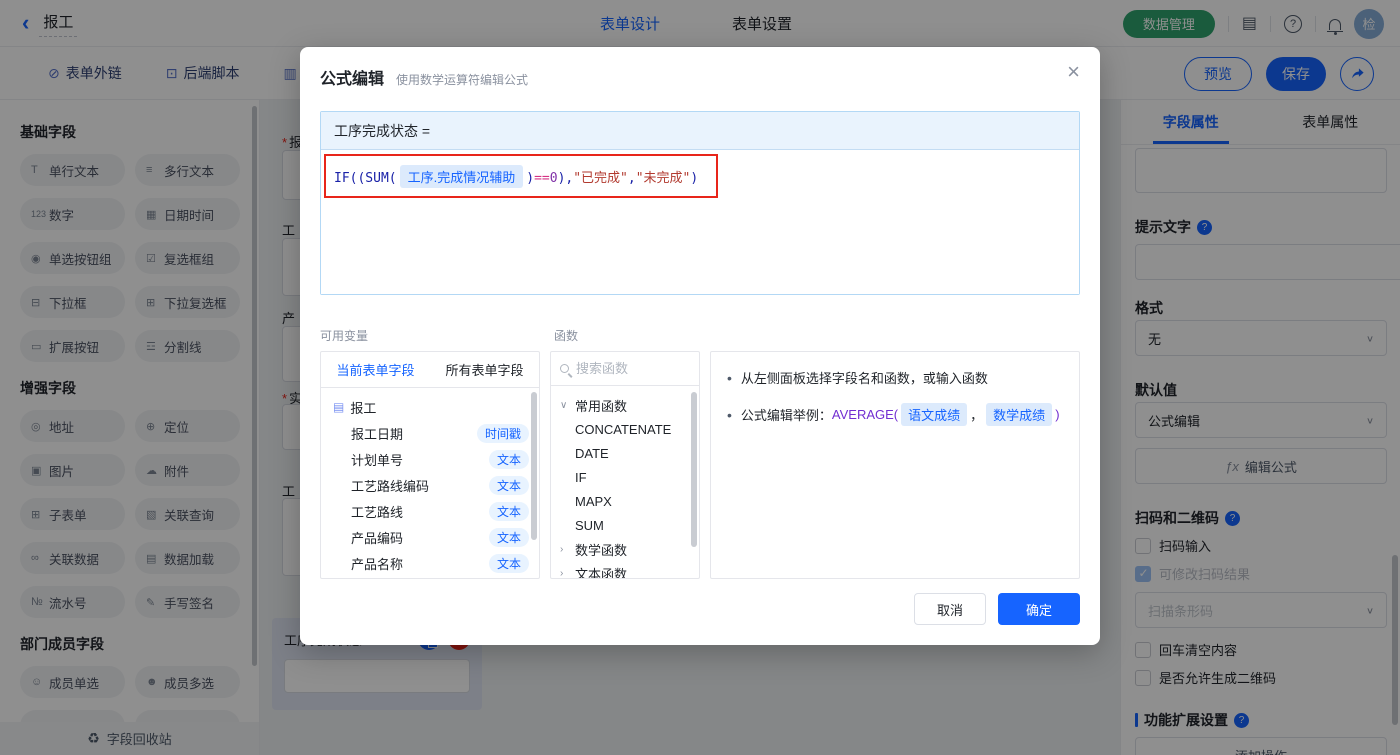 This screenshot has height=755, width=1400. What do you see at coordinates (1073, 72) in the screenshot?
I see `close-icon: ×` at bounding box center [1073, 72].